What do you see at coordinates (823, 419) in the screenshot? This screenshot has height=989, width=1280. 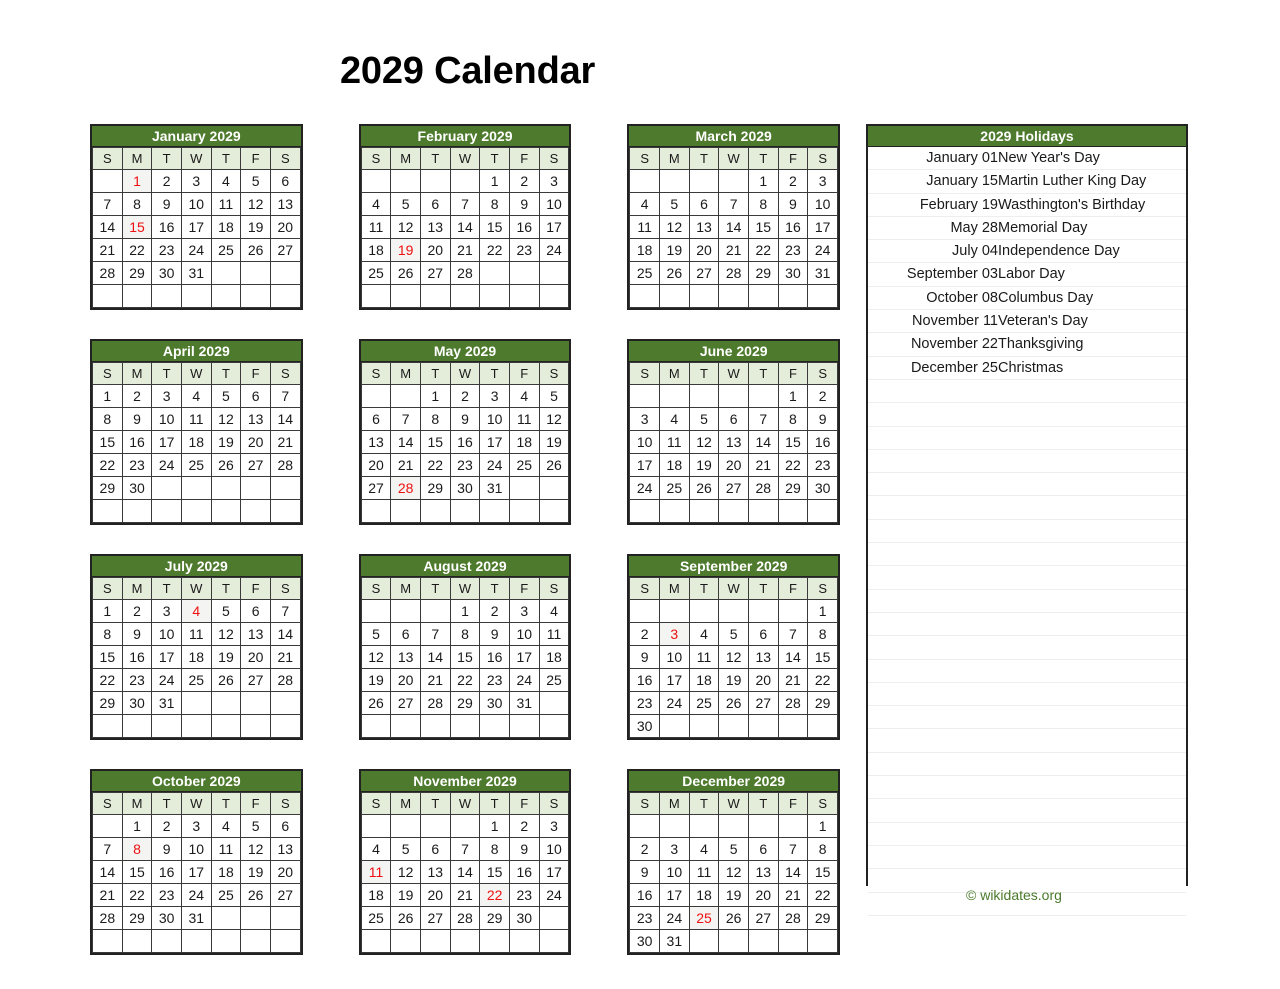 I see `day-cell: 9` at bounding box center [823, 419].